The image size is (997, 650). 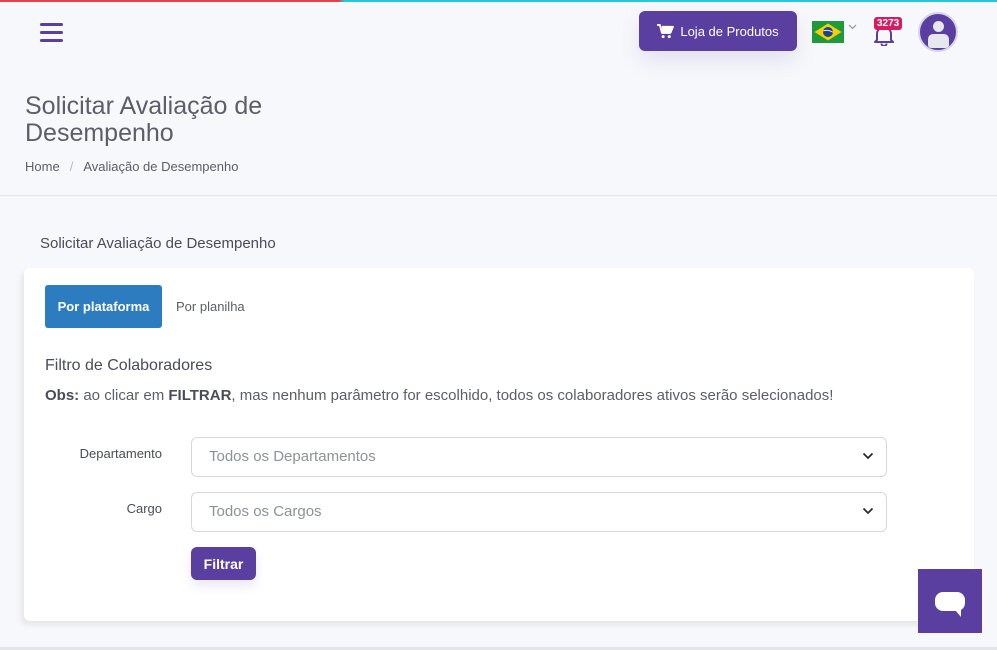 I want to click on breadcrumb-home: Home, so click(x=42, y=166).